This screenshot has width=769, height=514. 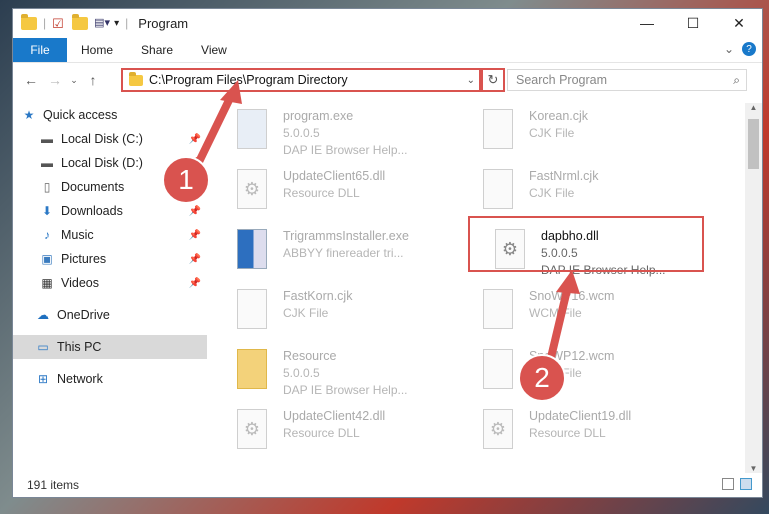 I want to click on step-badge-1: 1, so click(x=186, y=180).